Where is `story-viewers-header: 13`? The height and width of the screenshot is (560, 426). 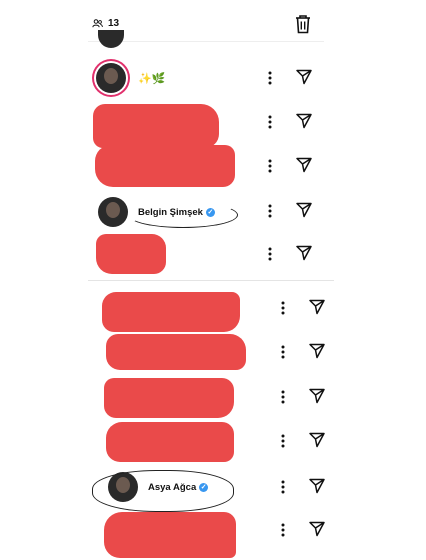 story-viewers-header: 13 is located at coordinates (213, 22).